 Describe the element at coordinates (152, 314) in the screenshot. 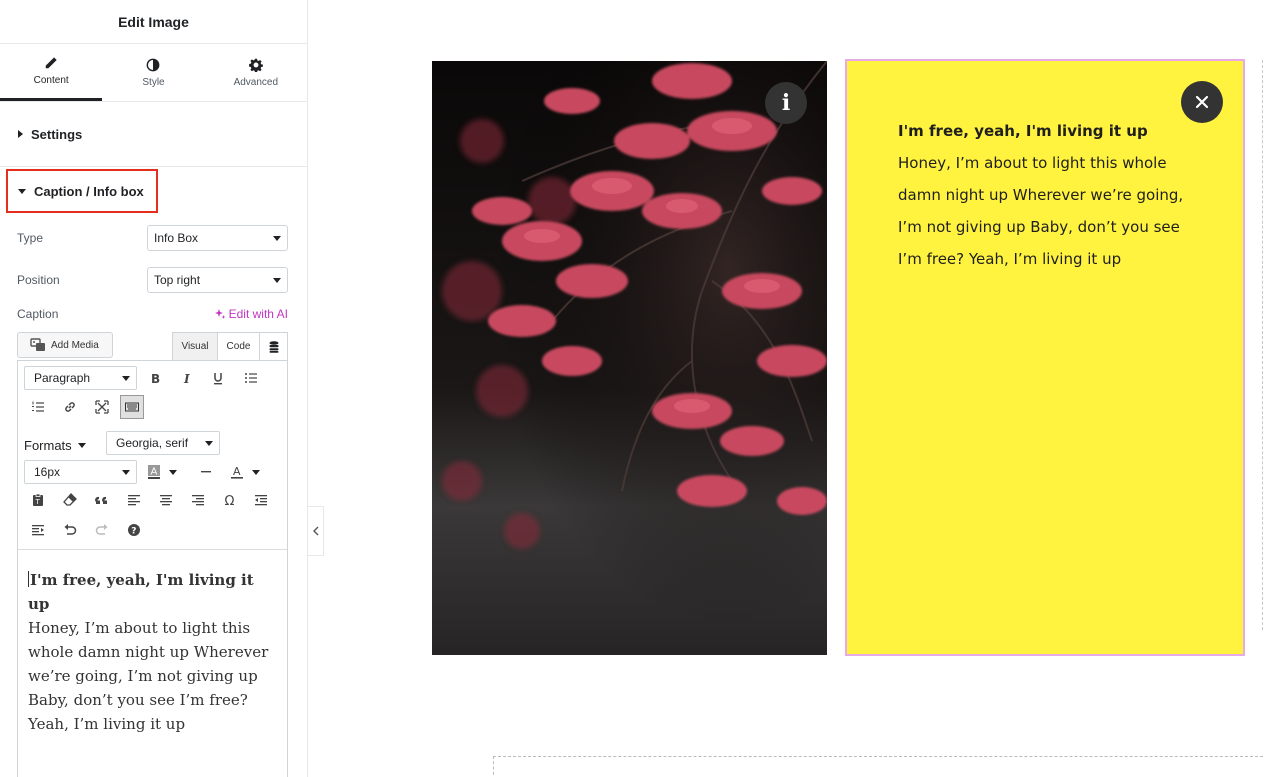

I see `caption-control: Caption Edit with AI` at that location.